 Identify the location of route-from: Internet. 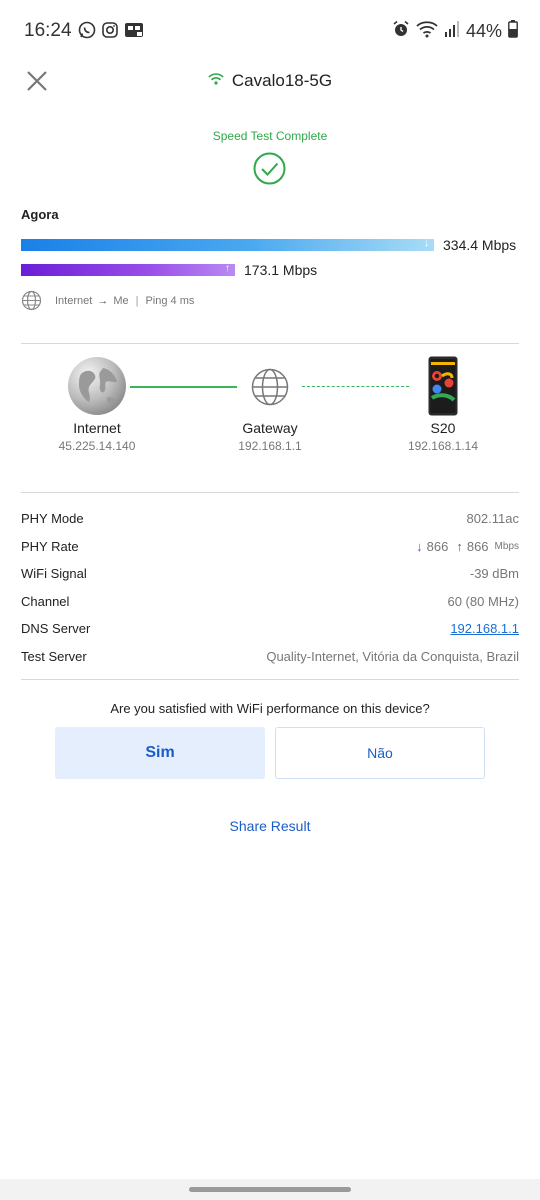
(74, 300).